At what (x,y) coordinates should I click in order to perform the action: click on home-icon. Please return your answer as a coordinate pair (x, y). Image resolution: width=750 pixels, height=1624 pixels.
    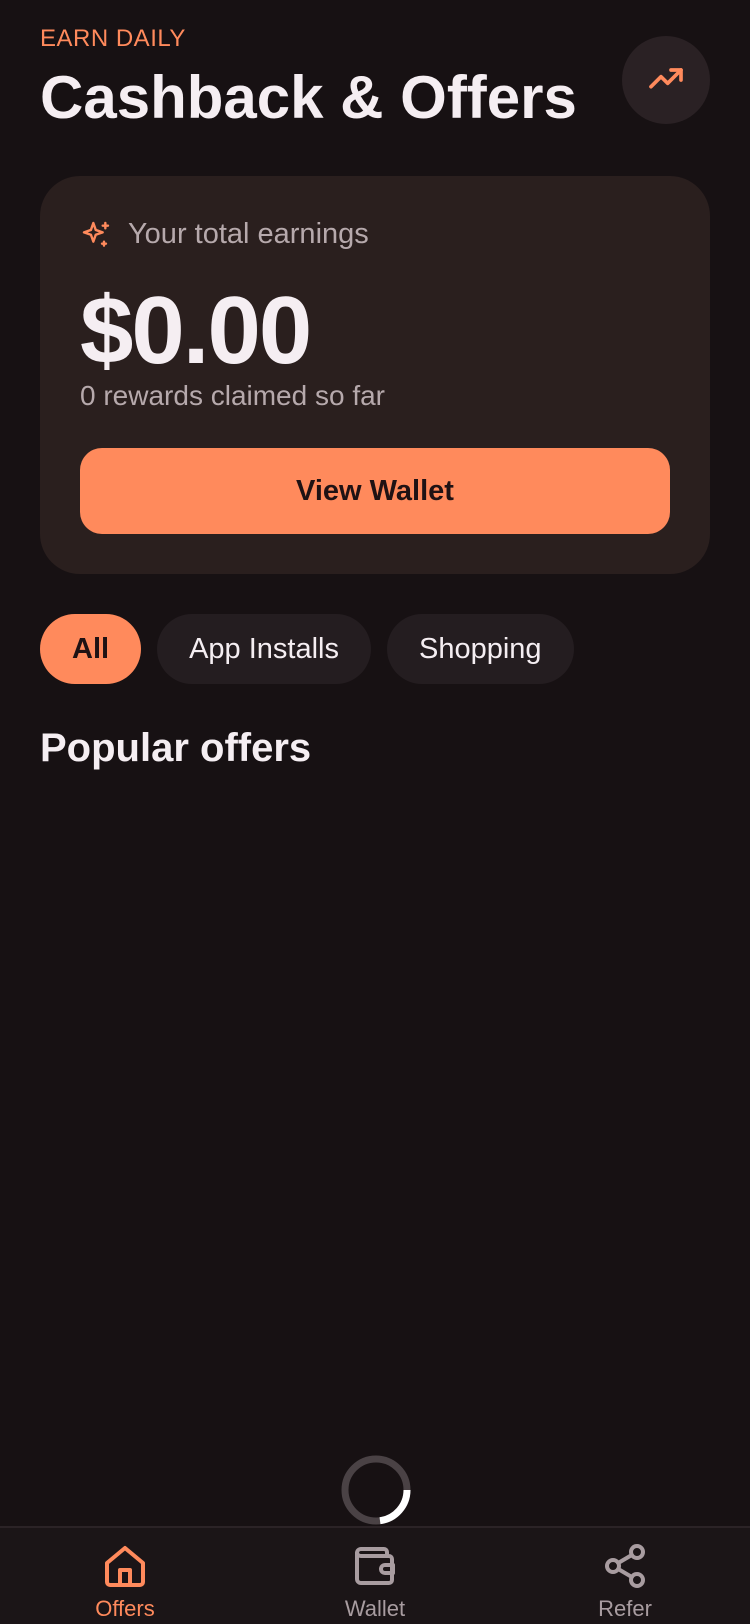
    Looking at the image, I should click on (125, 1566).